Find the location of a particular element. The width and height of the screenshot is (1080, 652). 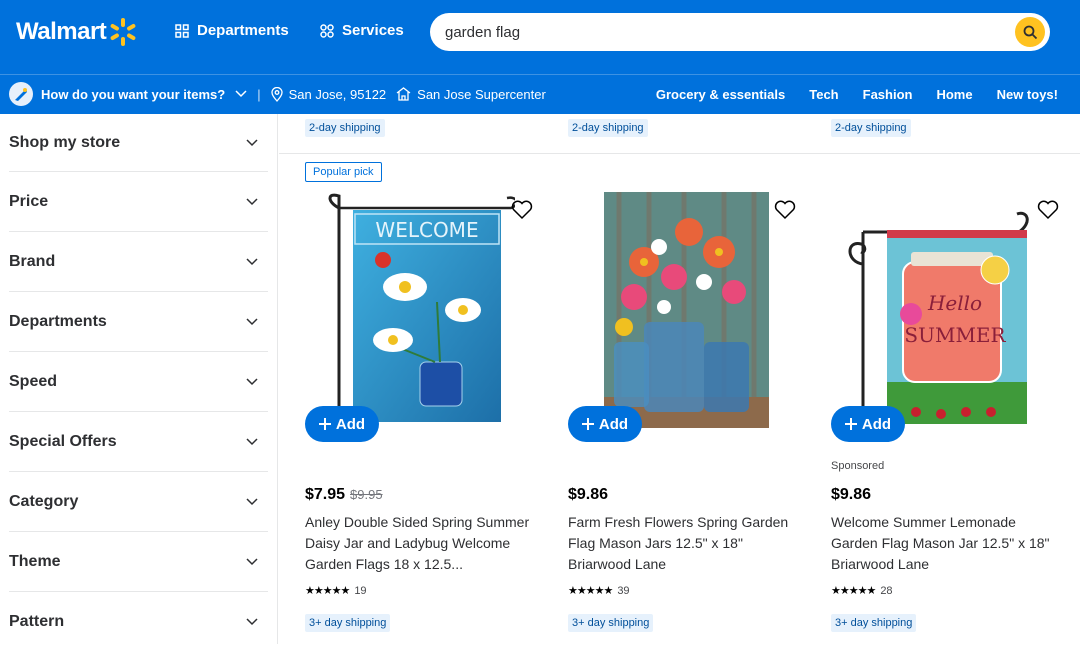

filter-price: Price is located at coordinates (138, 202).